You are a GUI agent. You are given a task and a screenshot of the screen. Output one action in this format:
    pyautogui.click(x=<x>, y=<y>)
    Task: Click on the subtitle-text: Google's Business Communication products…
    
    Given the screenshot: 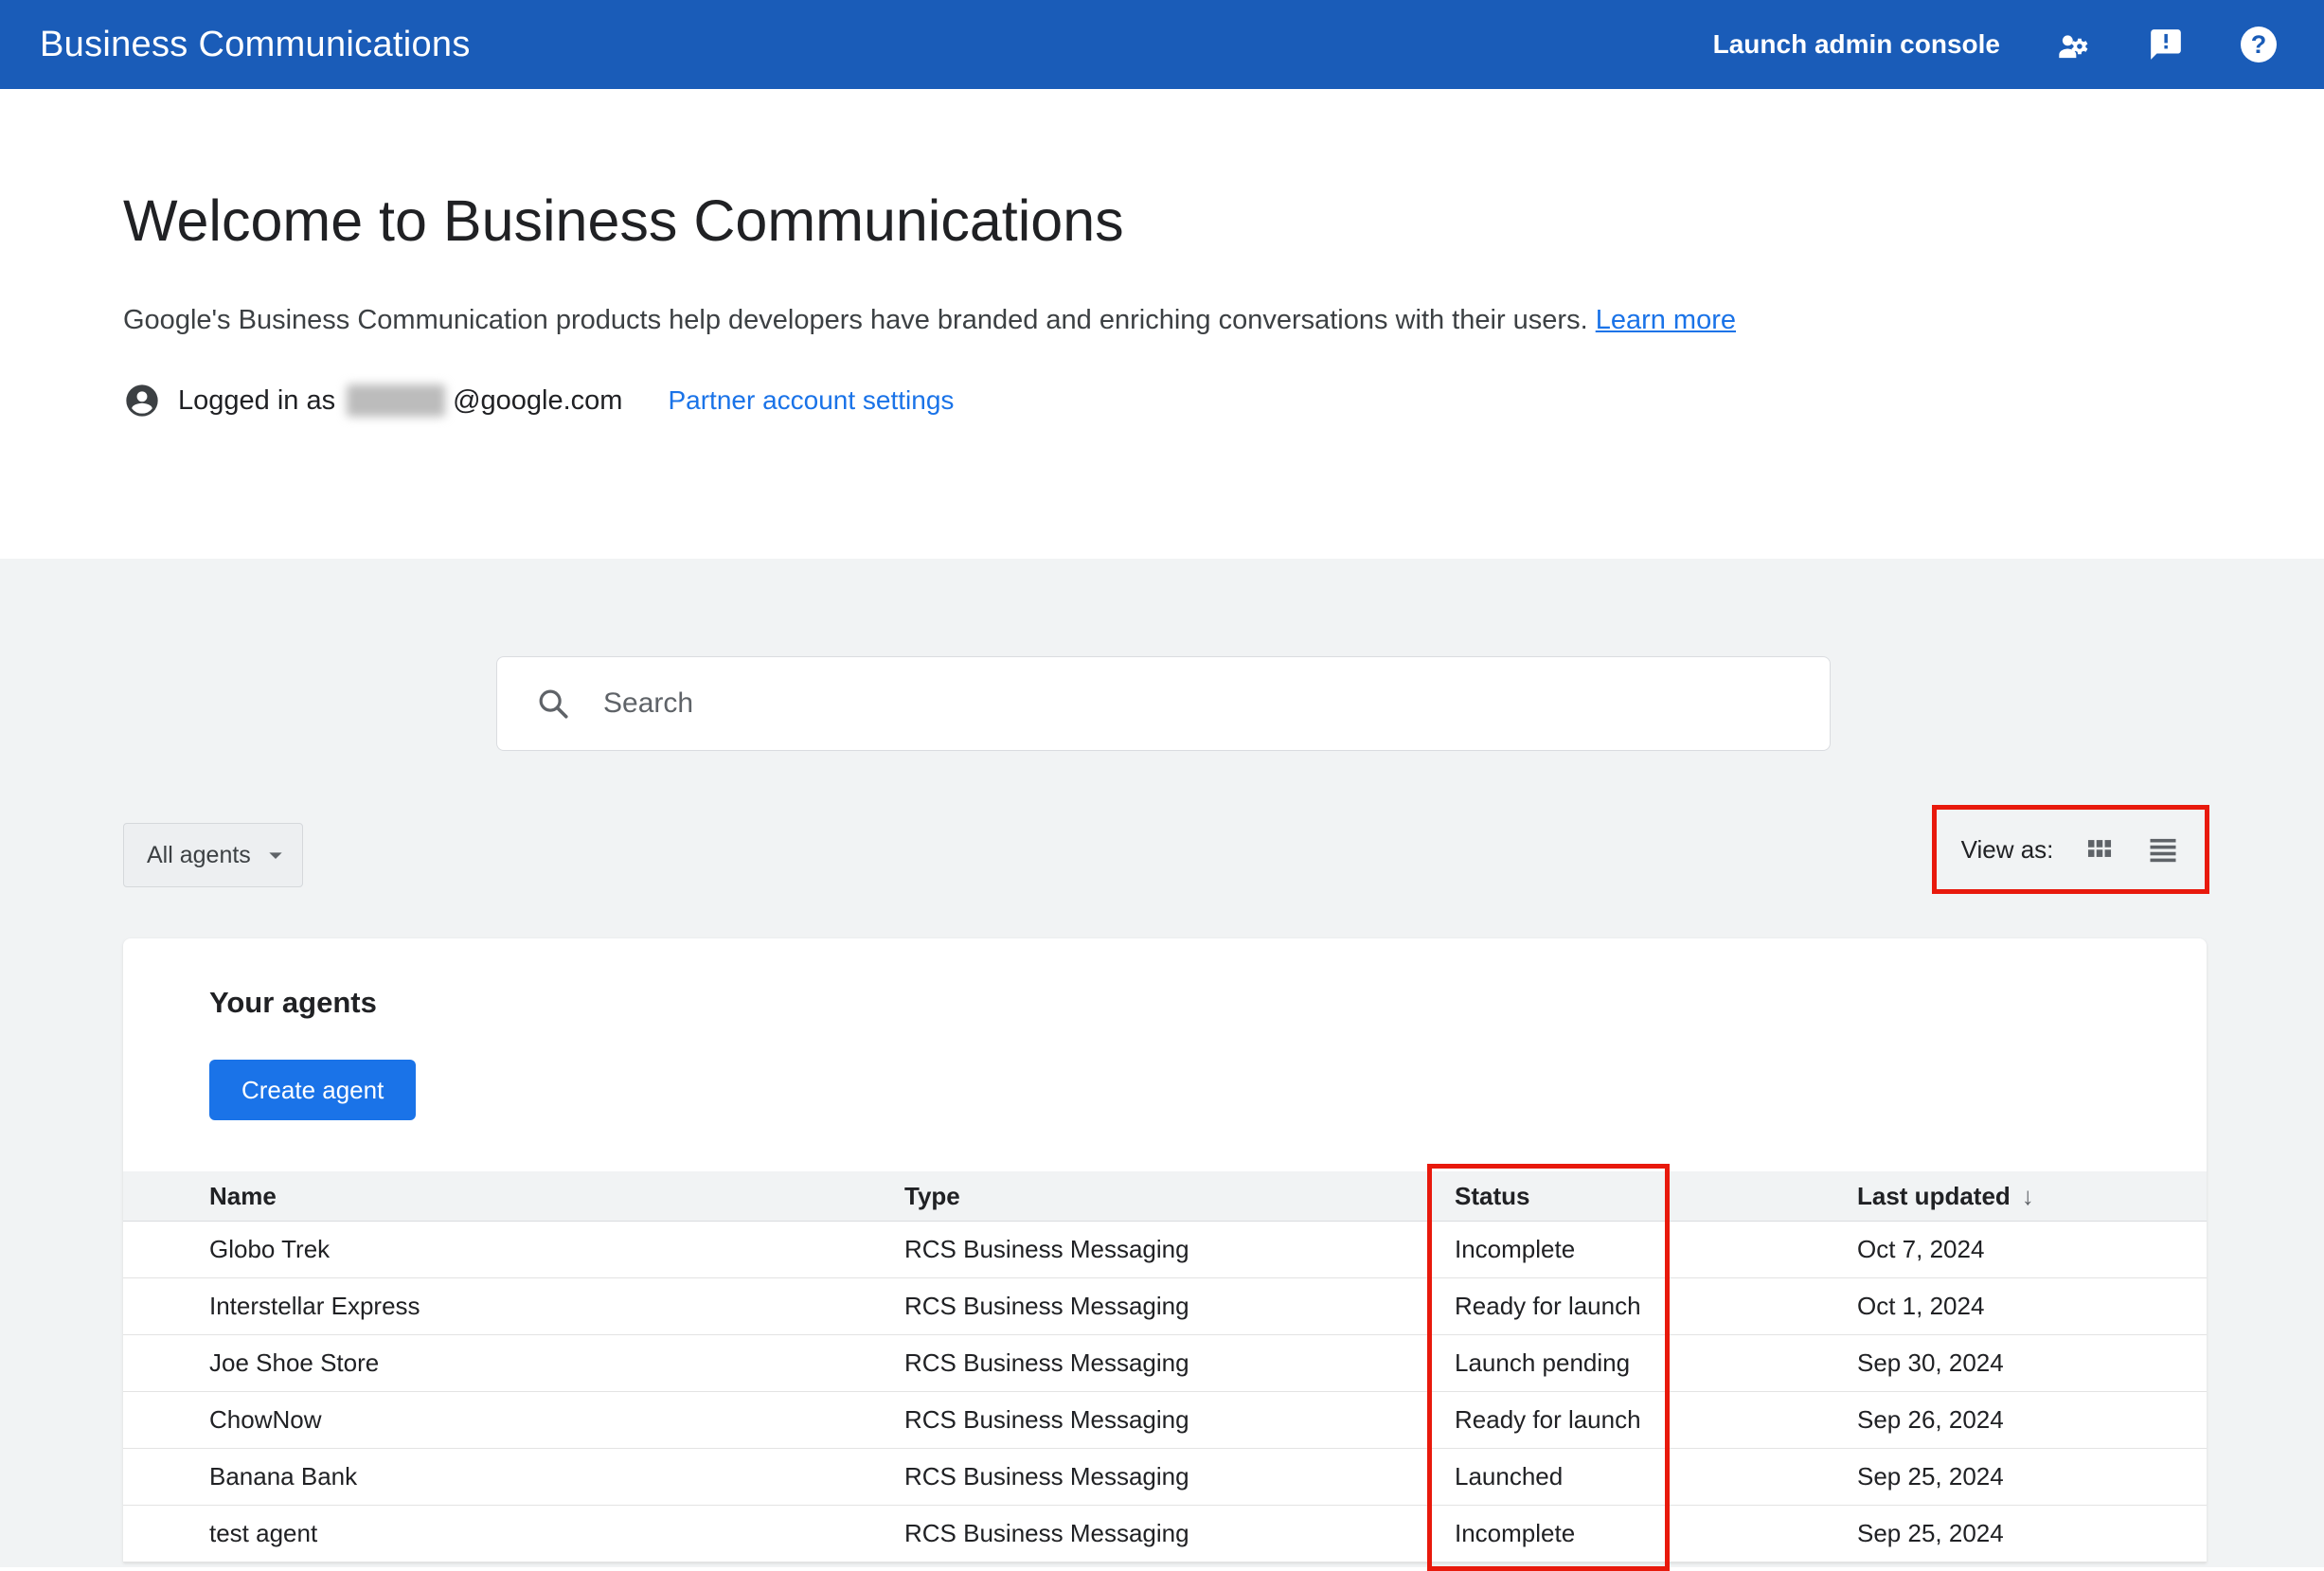 What is the action you would take?
    pyautogui.click(x=856, y=320)
    